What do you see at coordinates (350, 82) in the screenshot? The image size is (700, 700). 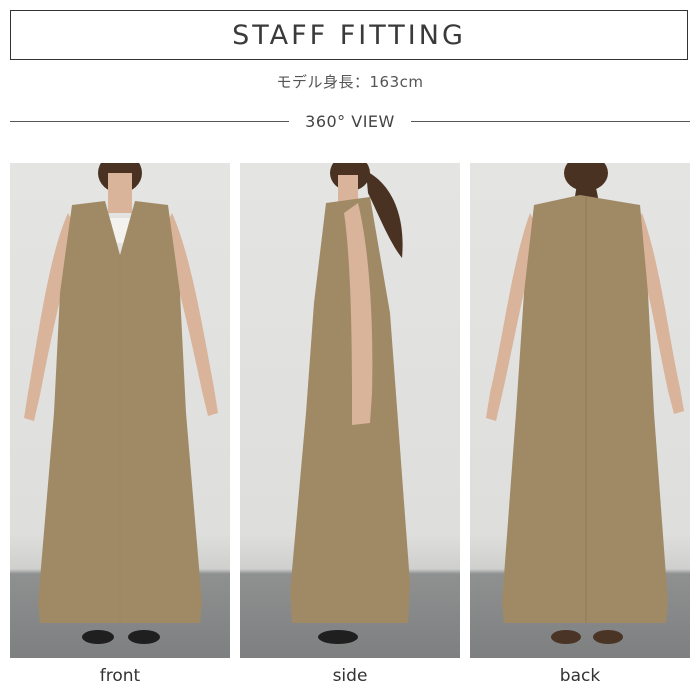 I see `model-height-text: モデル身長：163cm` at bounding box center [350, 82].